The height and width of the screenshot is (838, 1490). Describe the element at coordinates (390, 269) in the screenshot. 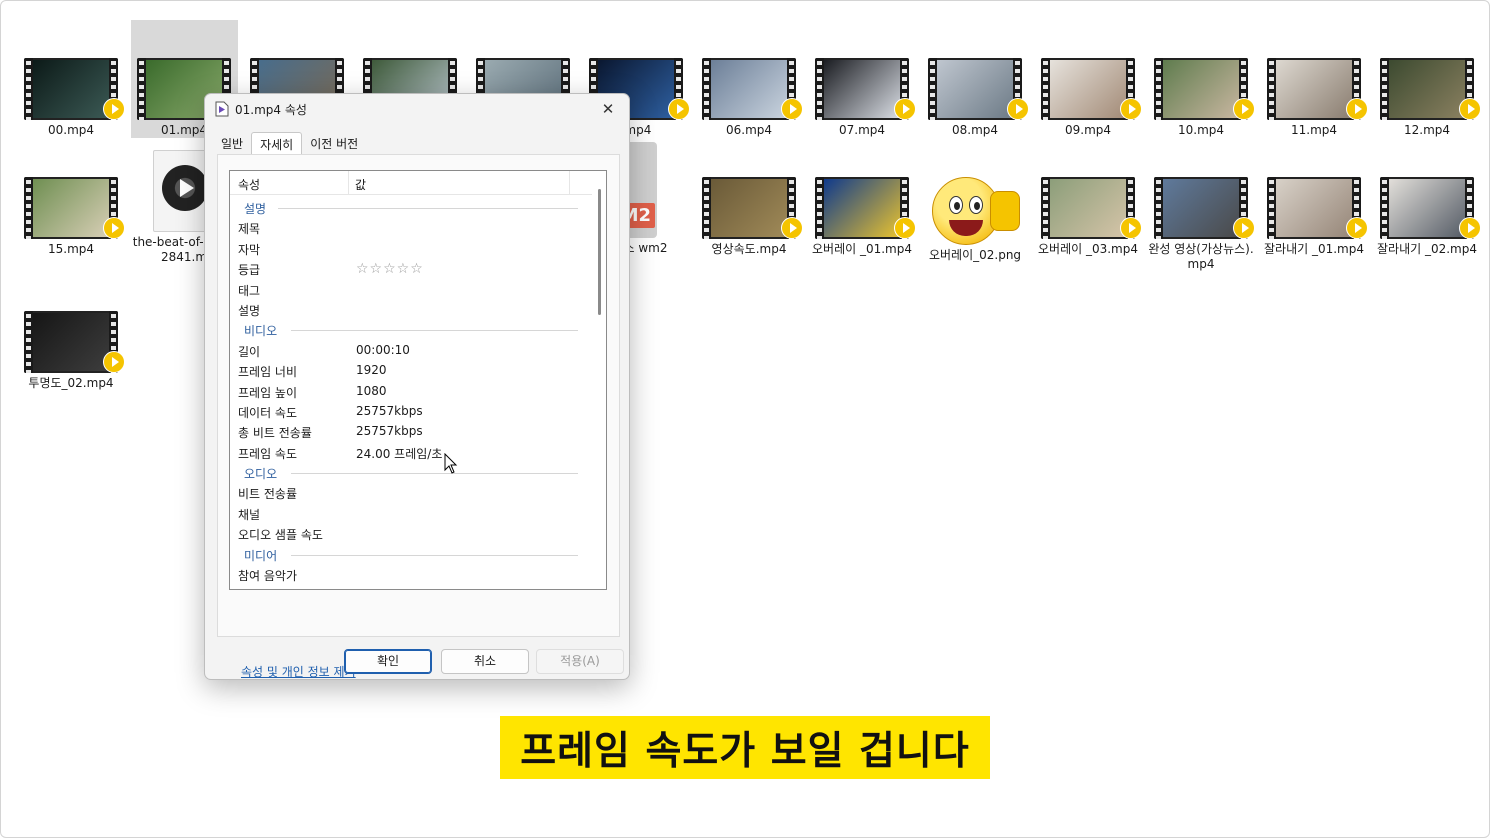

I see `rating-stars: ☆☆☆☆☆` at that location.